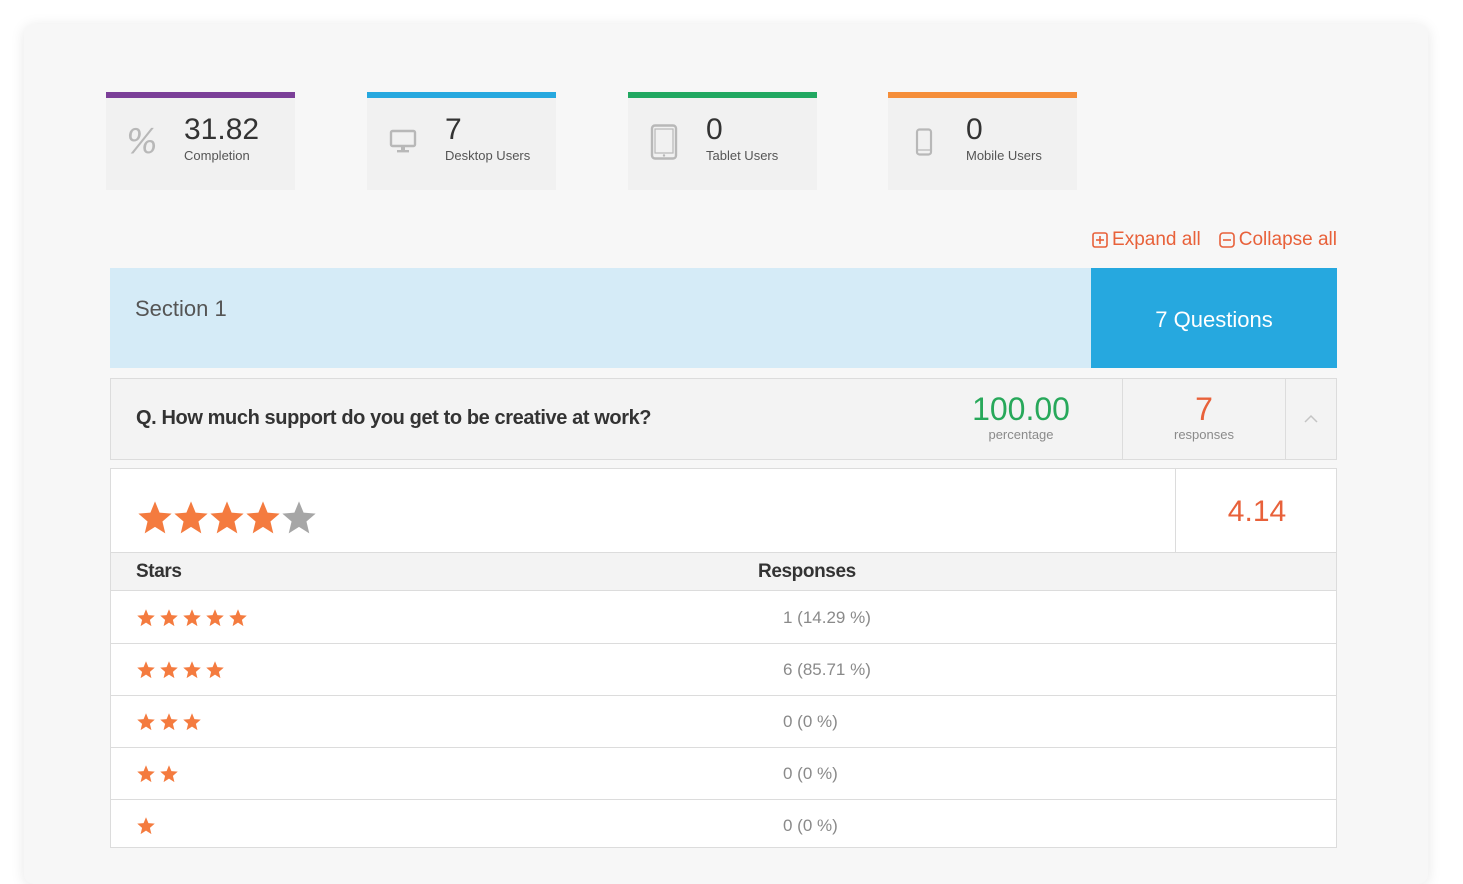  I want to click on completion-value: 31.82, so click(222, 129).